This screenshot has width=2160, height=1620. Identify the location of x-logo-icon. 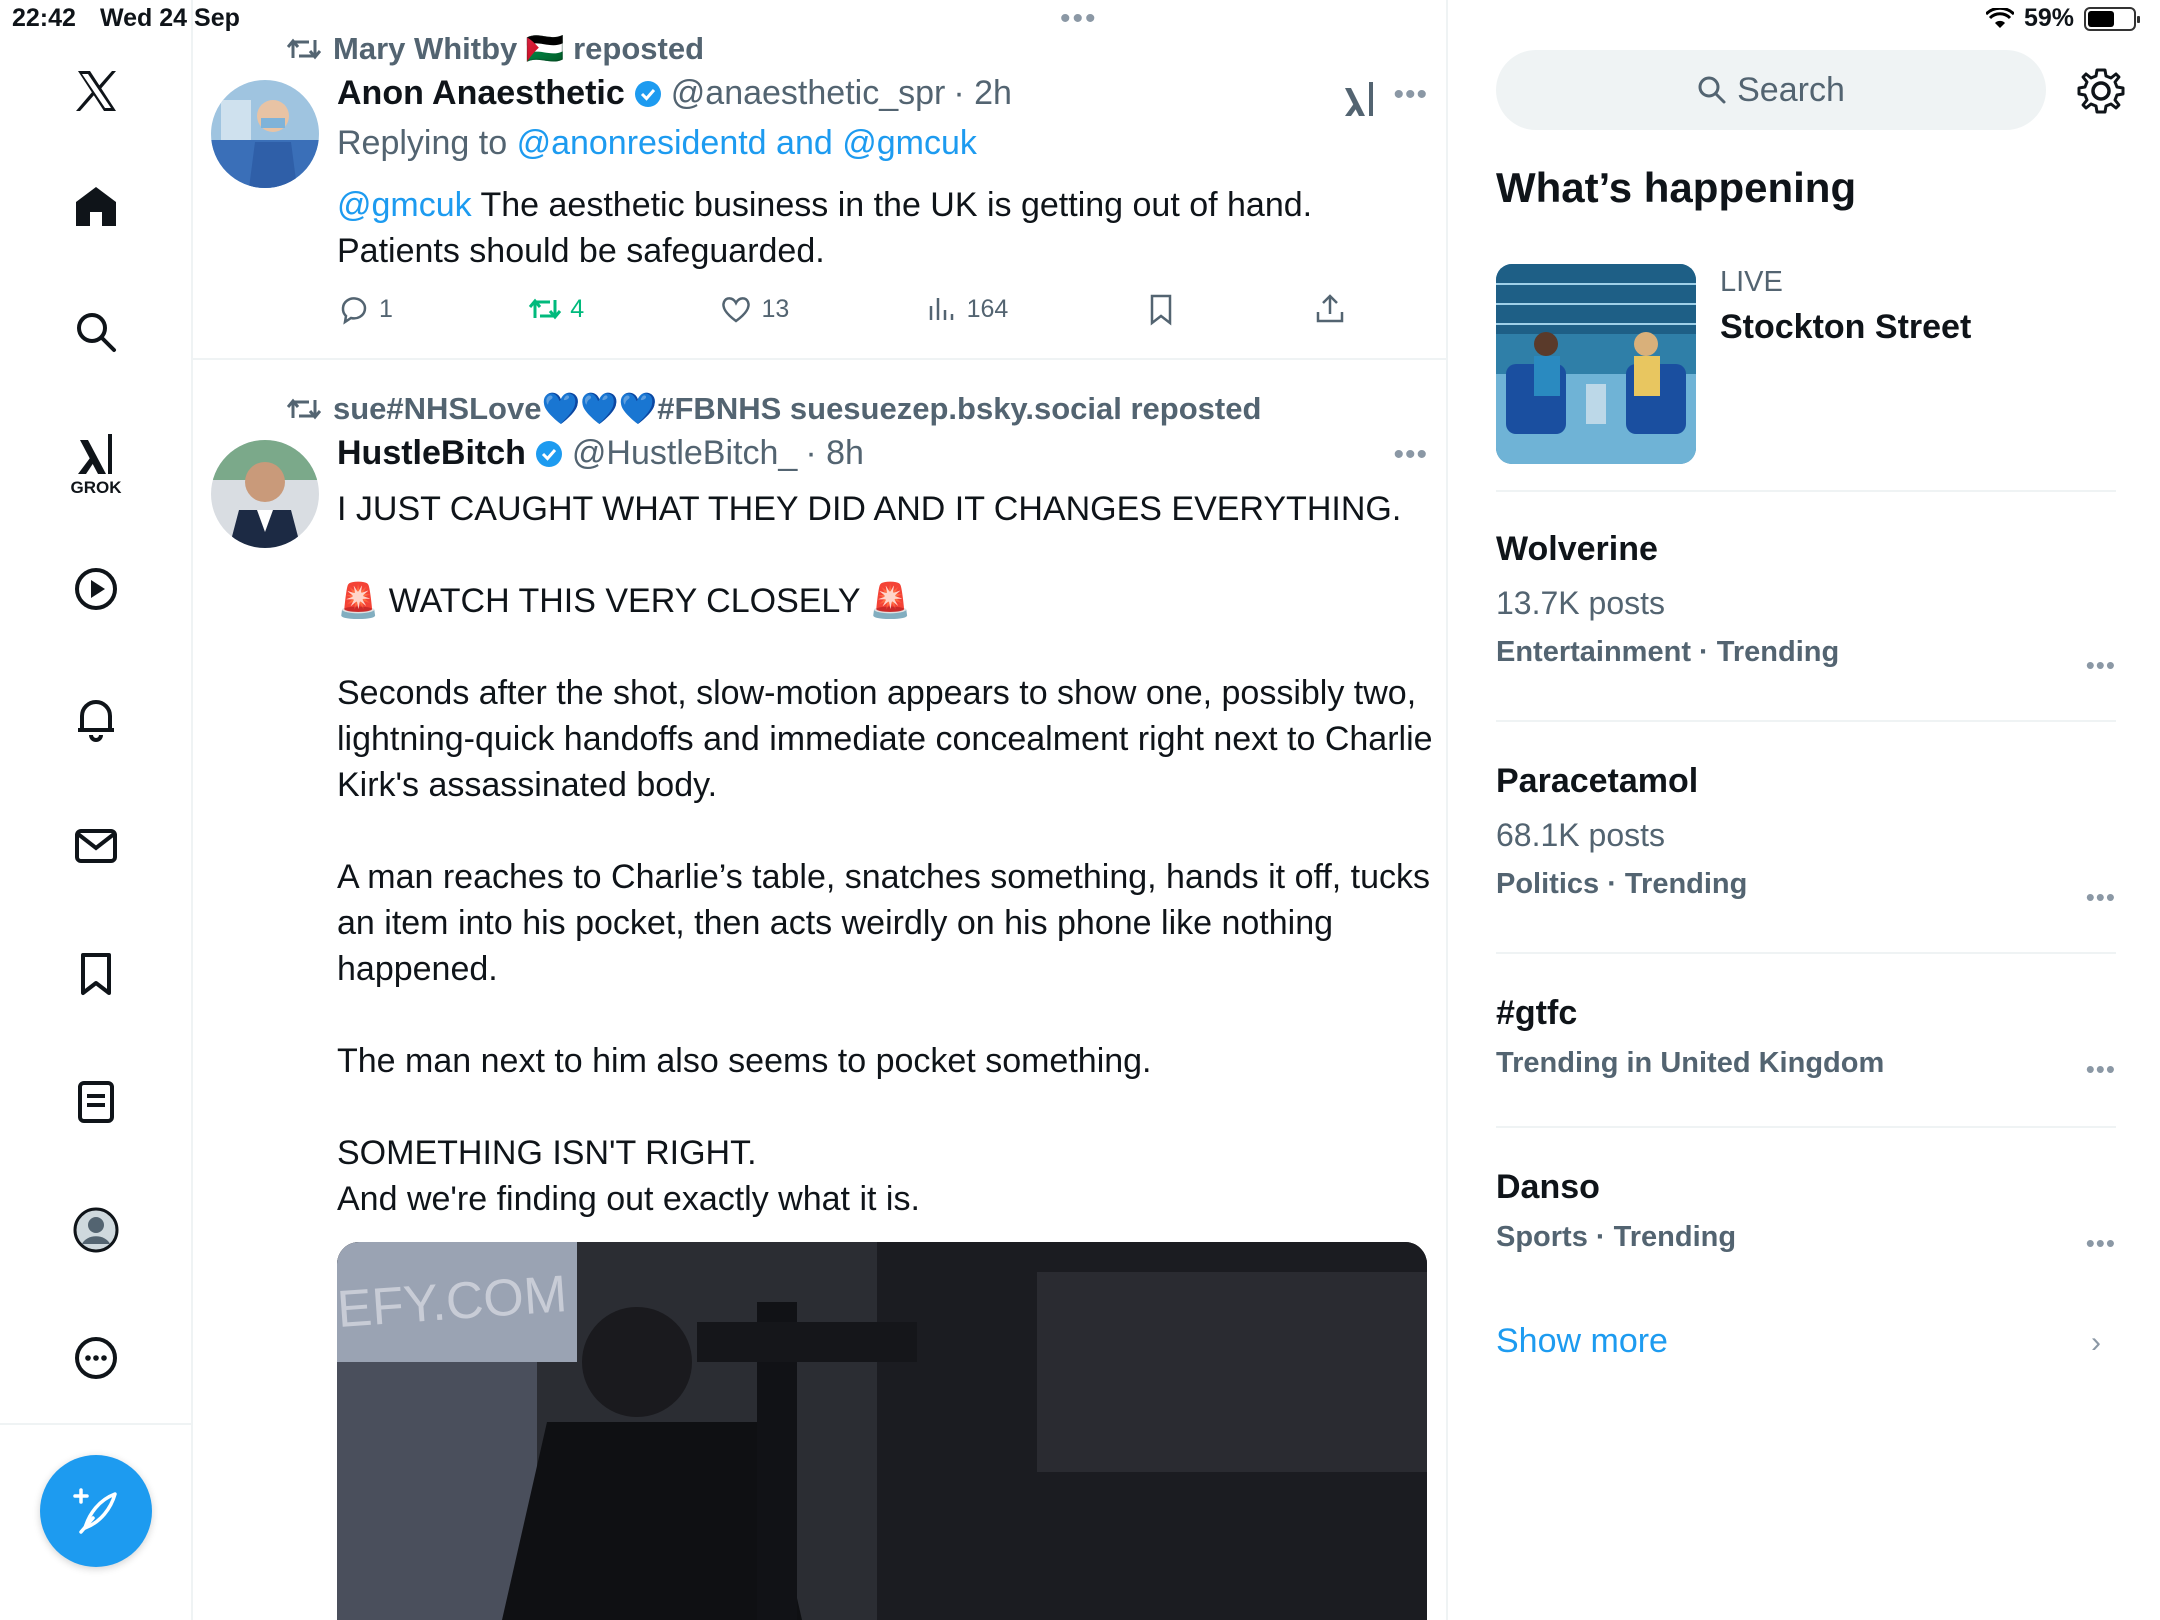
(96, 91).